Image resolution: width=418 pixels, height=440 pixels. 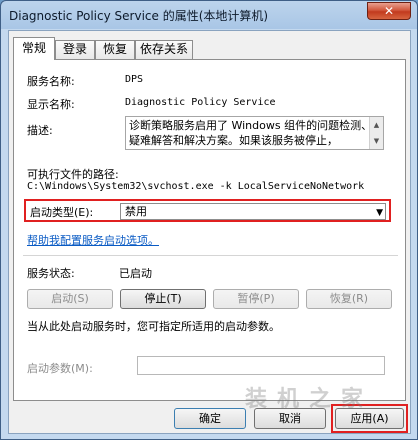 What do you see at coordinates (70, 299) in the screenshot?
I see `start-button: 启动(S)` at bounding box center [70, 299].